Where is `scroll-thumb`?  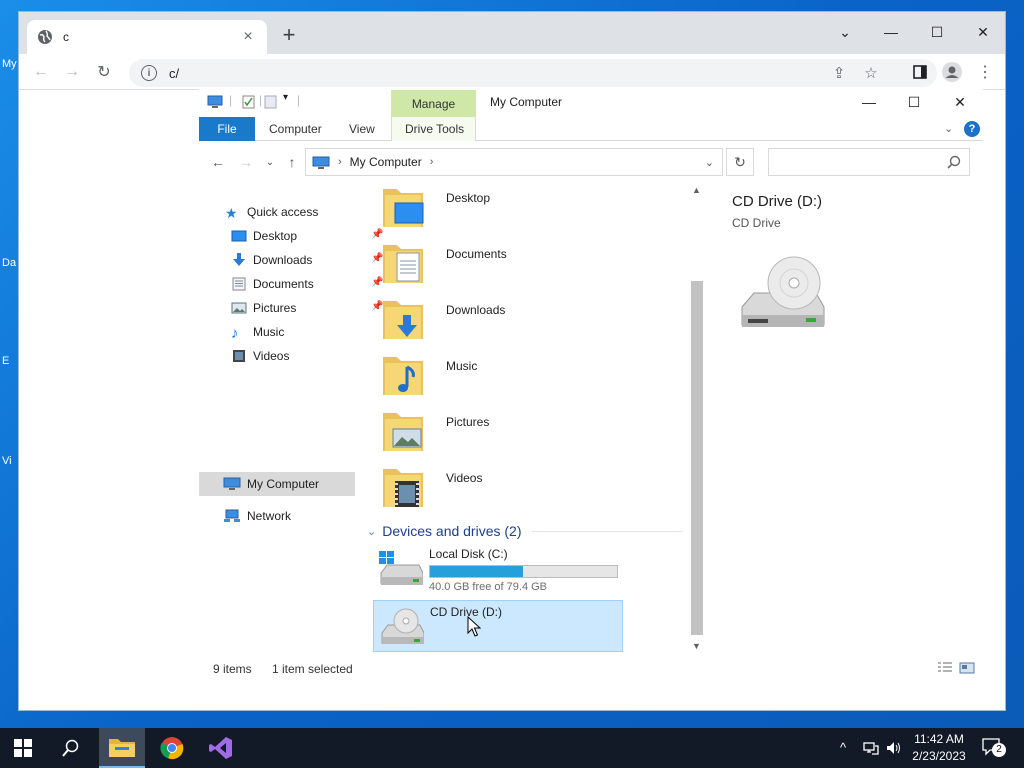 scroll-thumb is located at coordinates (697, 458).